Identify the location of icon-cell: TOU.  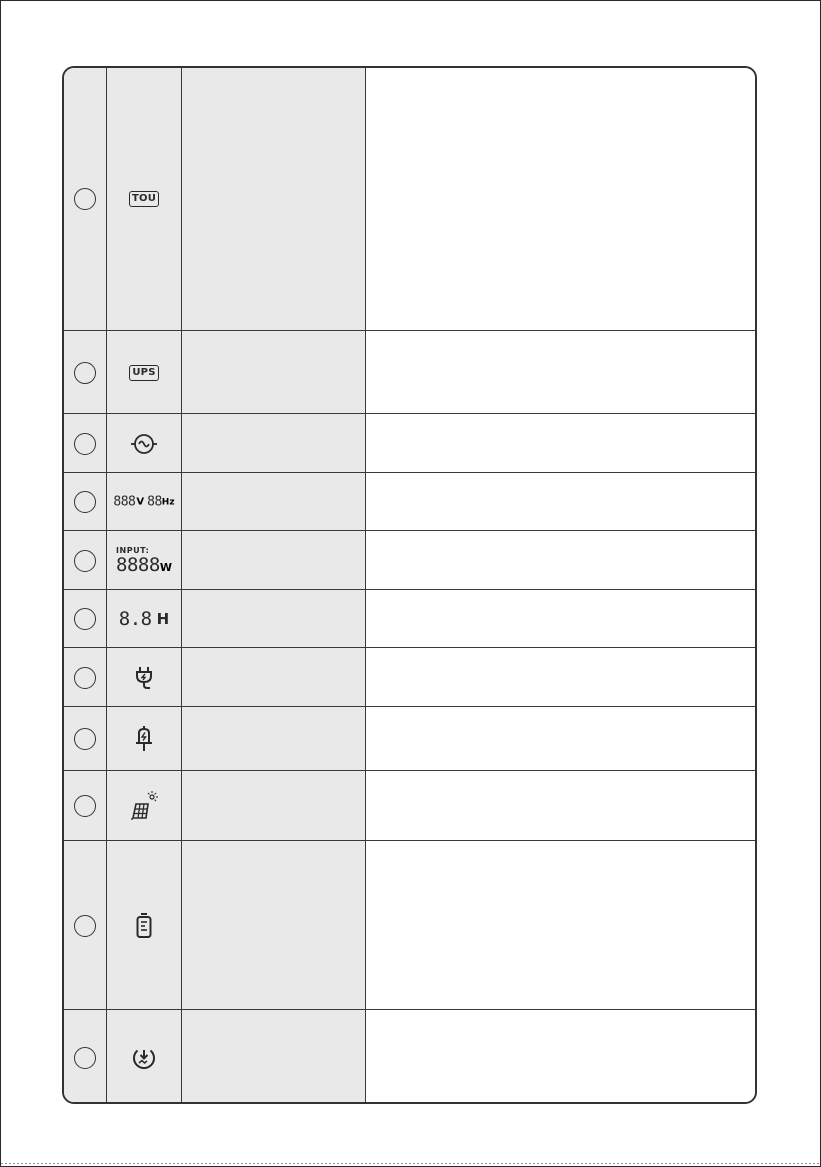
(144, 199).